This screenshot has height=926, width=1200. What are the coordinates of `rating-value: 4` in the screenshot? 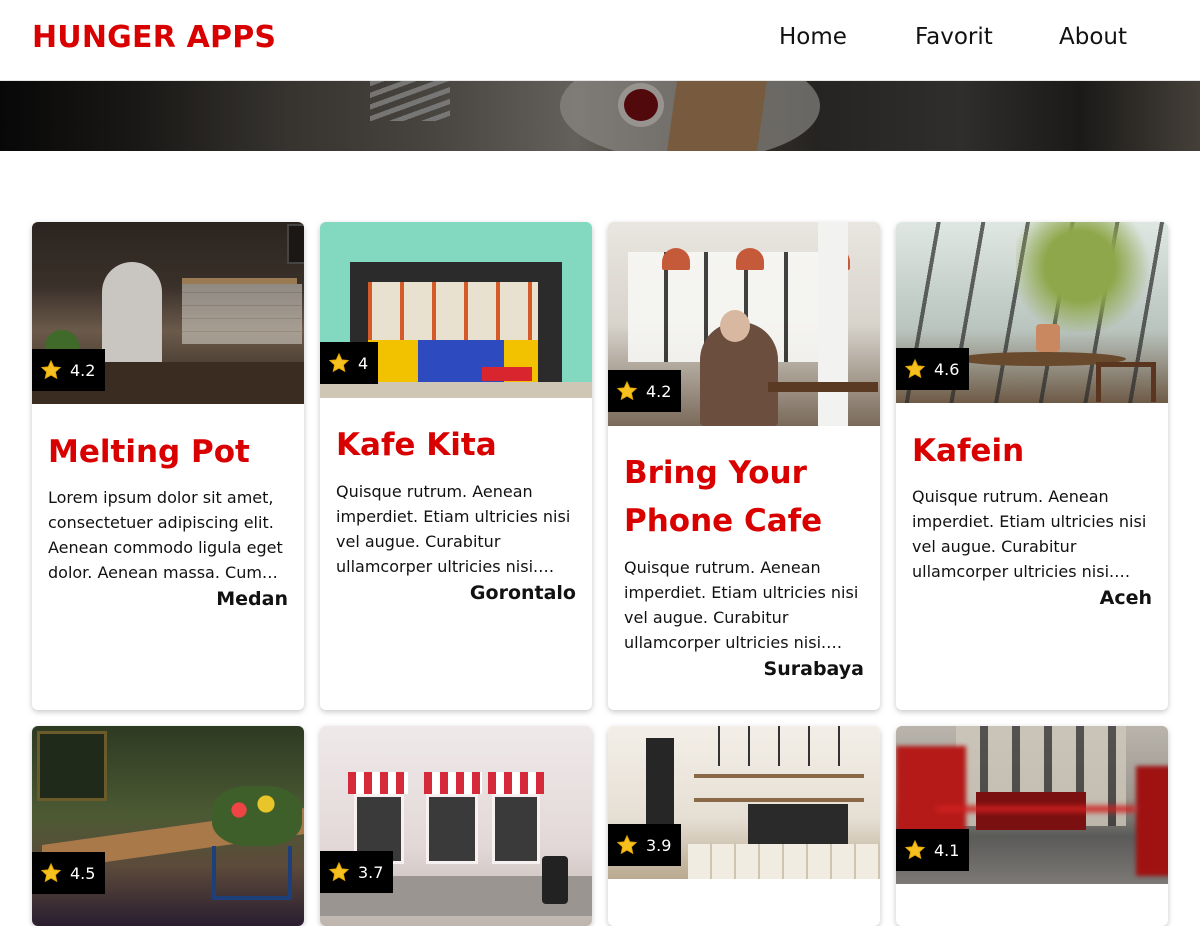 It's located at (363, 363).